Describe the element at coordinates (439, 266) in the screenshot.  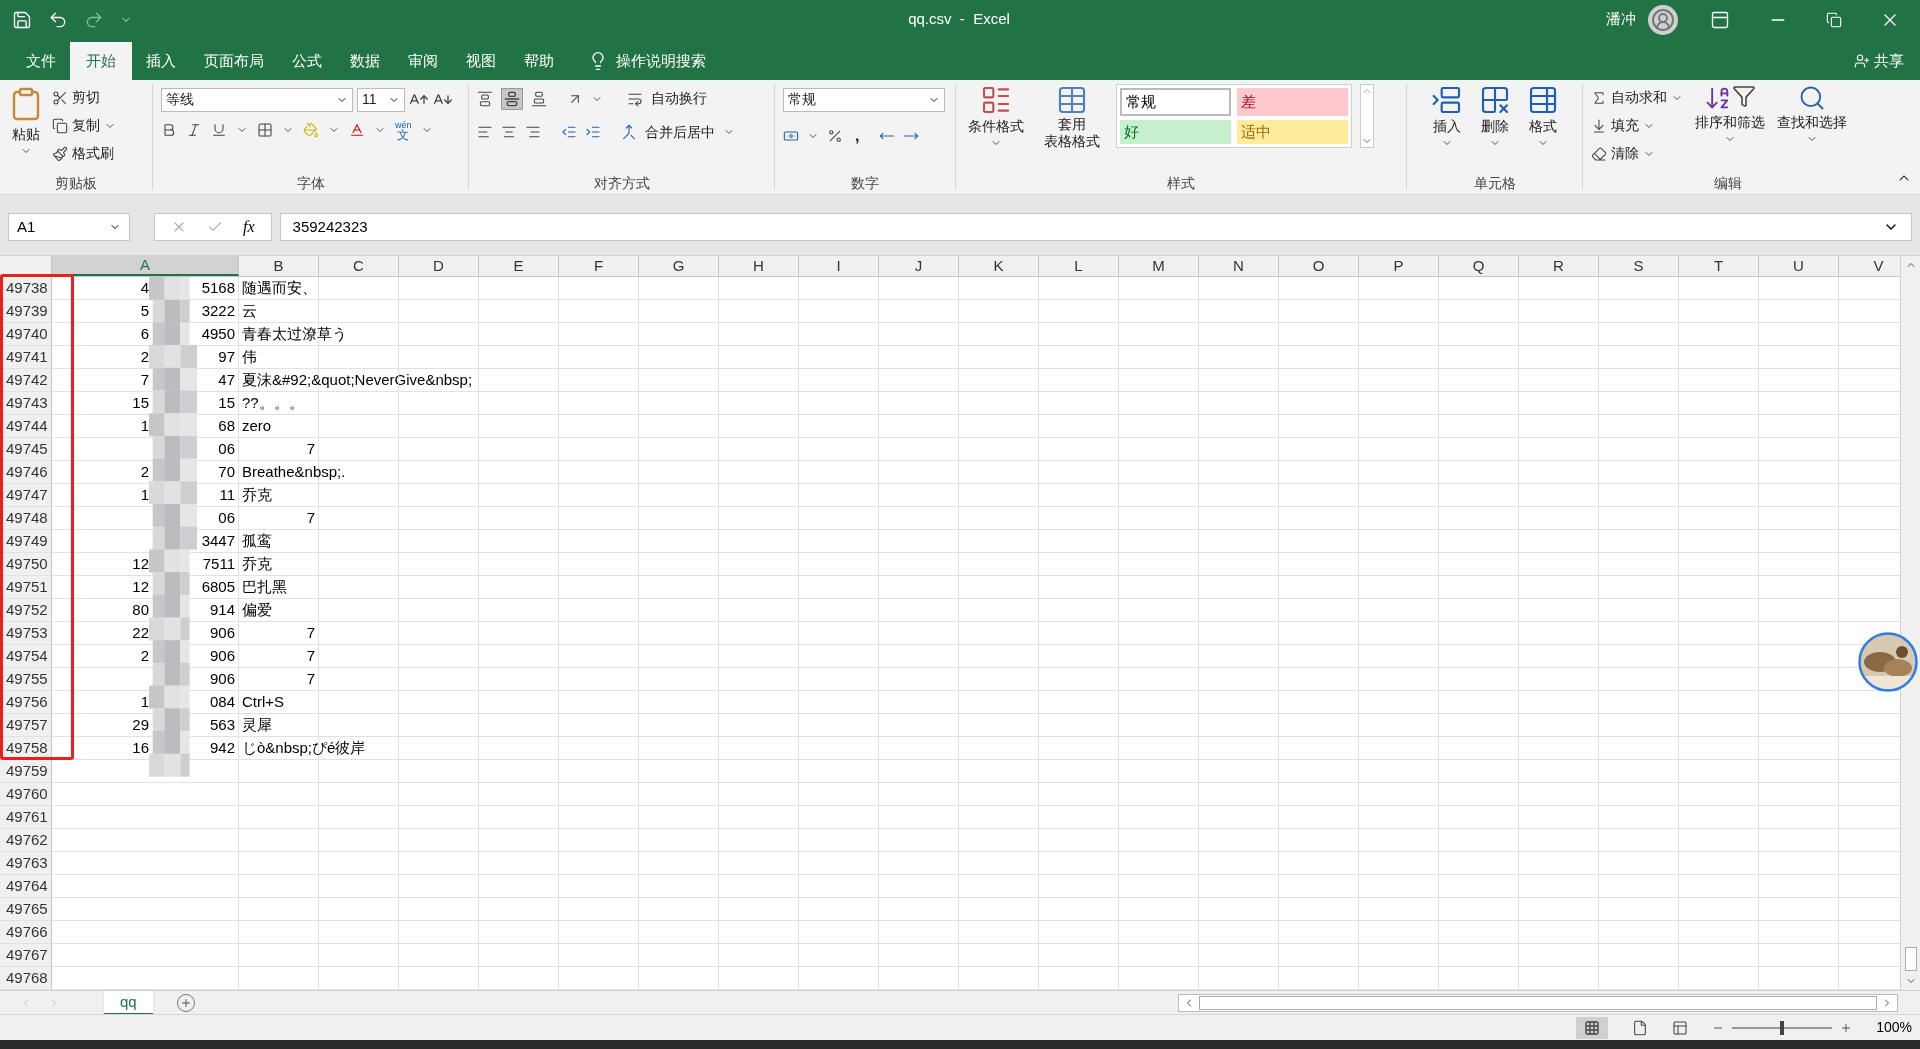
I see `column-header: D` at that location.